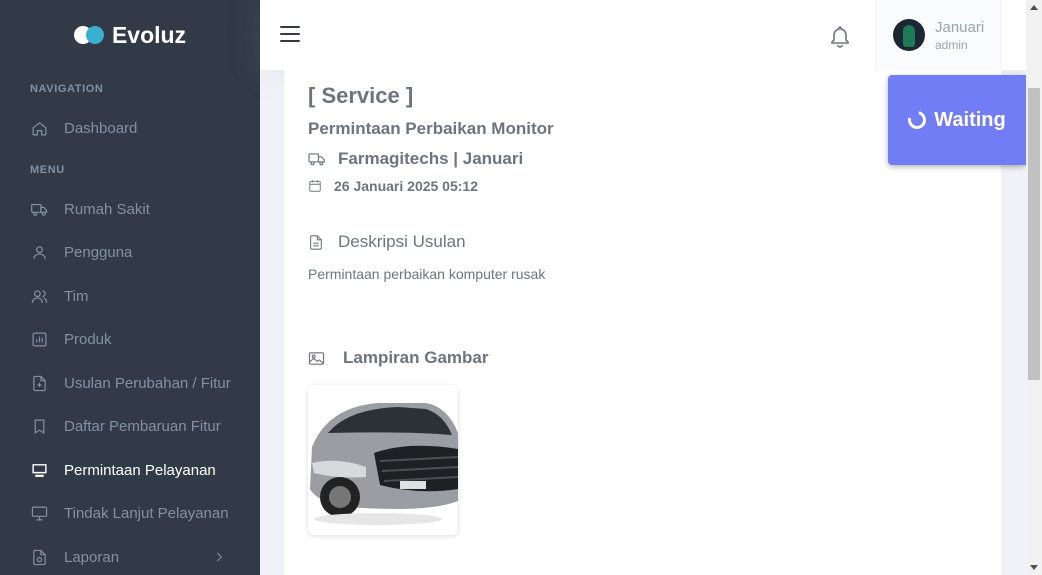  I want to click on description-heading: Deskripsi Usulan, so click(402, 241).